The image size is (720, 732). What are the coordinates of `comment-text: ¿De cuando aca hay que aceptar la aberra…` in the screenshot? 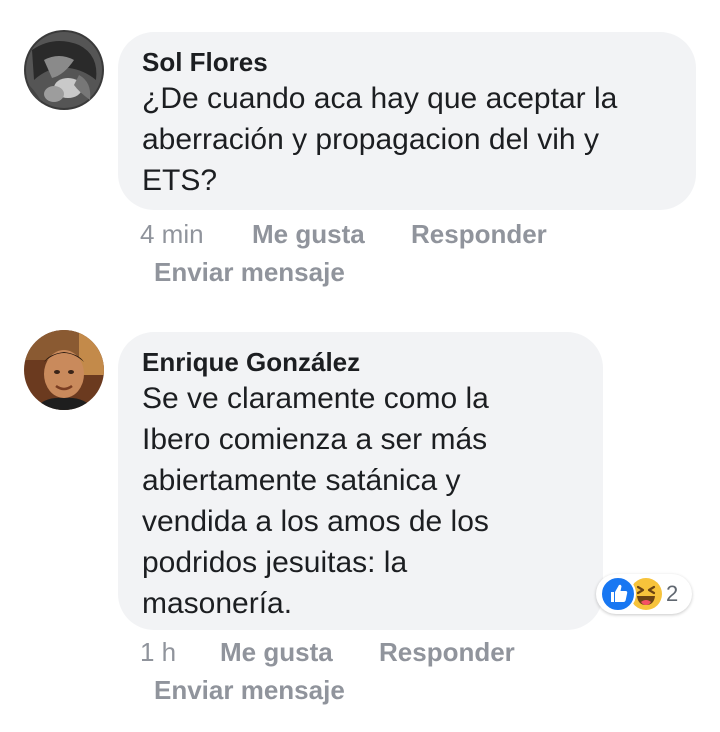 It's located at (407, 139).